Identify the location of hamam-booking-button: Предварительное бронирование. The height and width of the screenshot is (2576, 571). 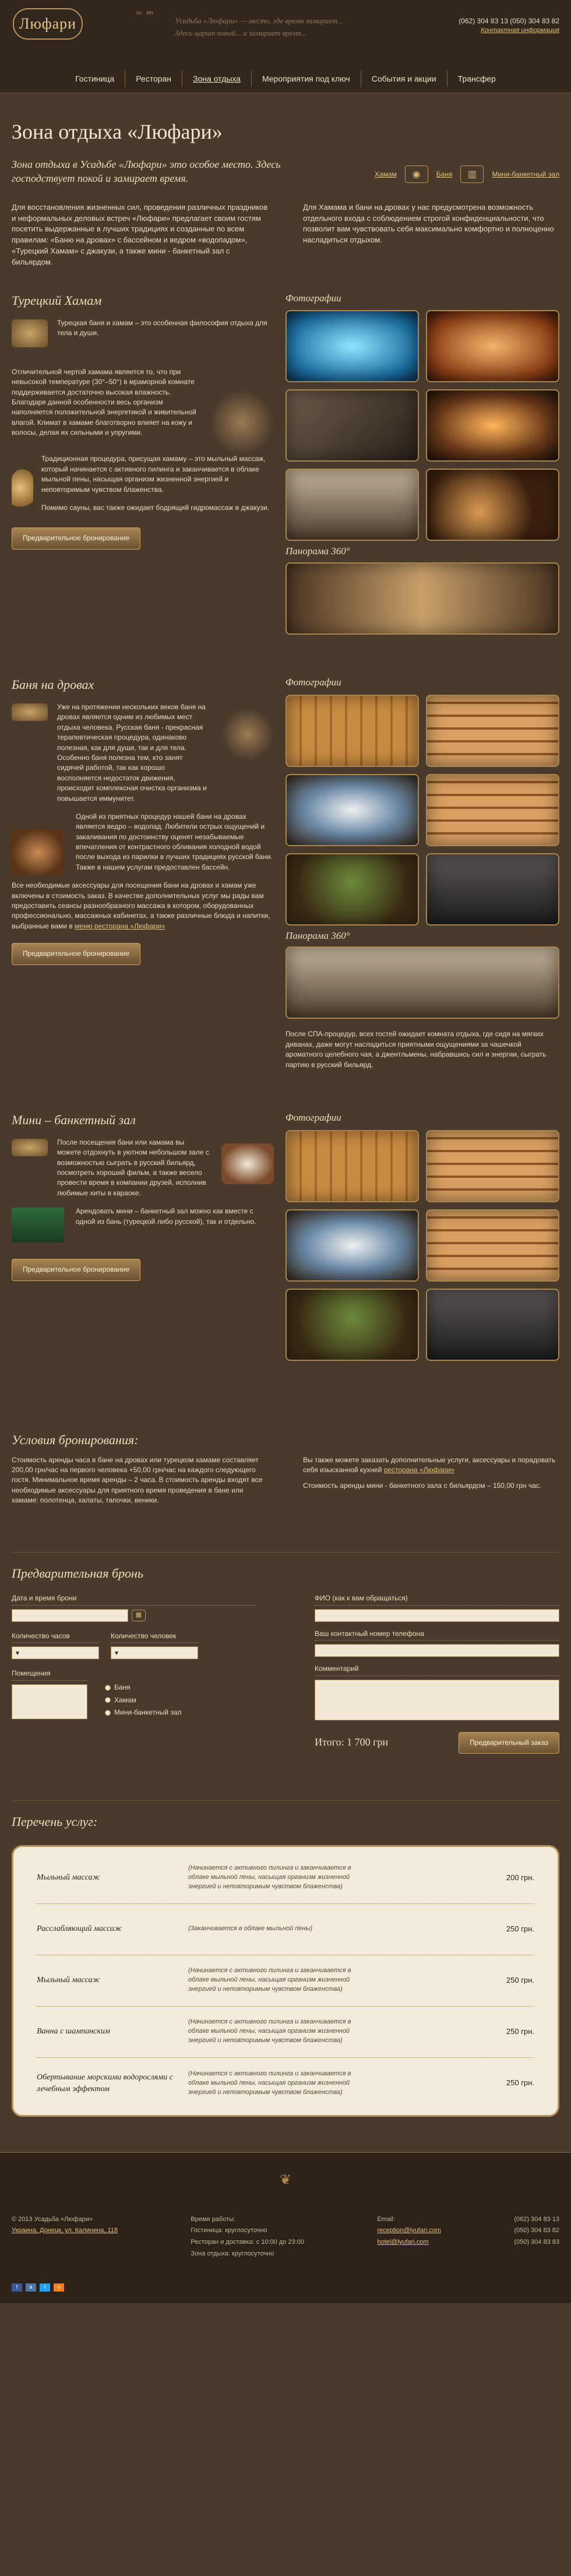
(77, 539).